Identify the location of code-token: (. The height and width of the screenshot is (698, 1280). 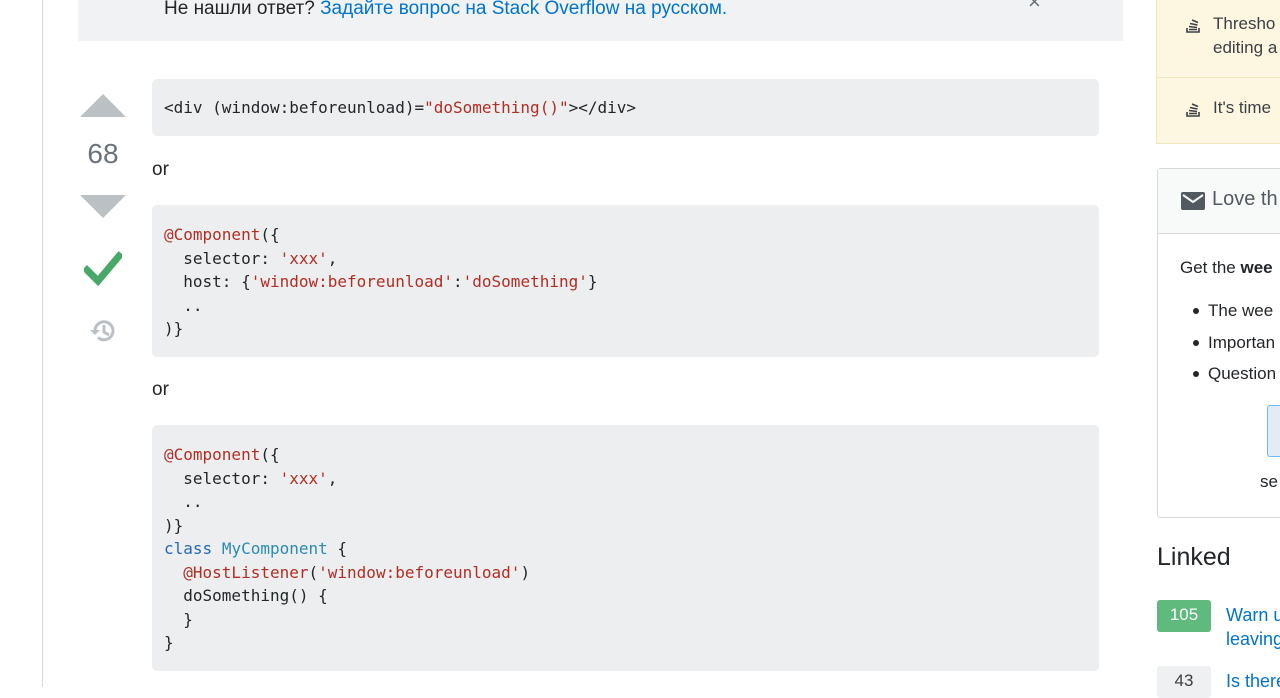
(313, 572).